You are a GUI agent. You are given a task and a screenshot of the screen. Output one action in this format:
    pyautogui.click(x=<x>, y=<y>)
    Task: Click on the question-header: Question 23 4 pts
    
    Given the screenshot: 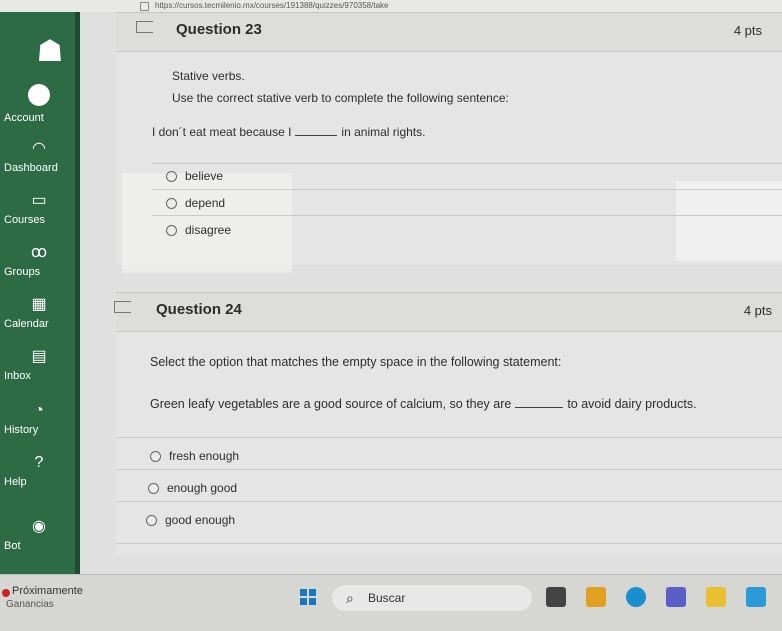 What is the action you would take?
    pyautogui.click(x=449, y=32)
    